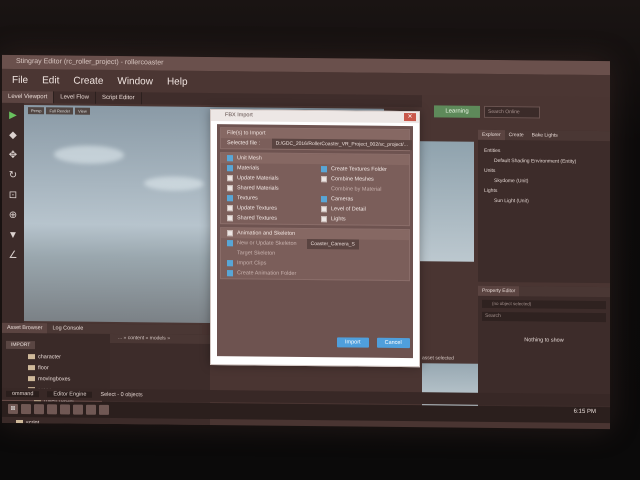 This screenshot has height=480, width=640. What do you see at coordinates (13, 236) in the screenshot?
I see `place-icon: ▼` at bounding box center [13, 236].